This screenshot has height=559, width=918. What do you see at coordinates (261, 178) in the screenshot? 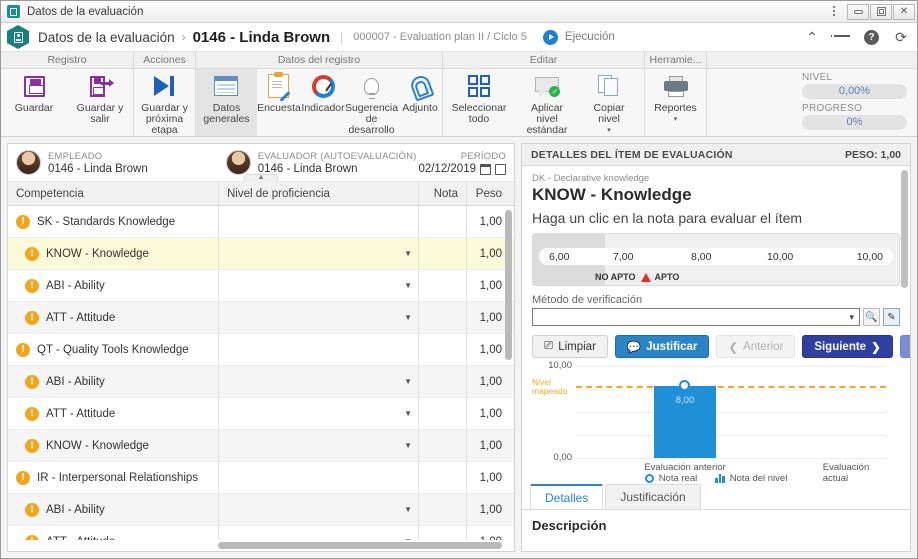
I see `collapse-header-toggle: ▲` at bounding box center [261, 178].